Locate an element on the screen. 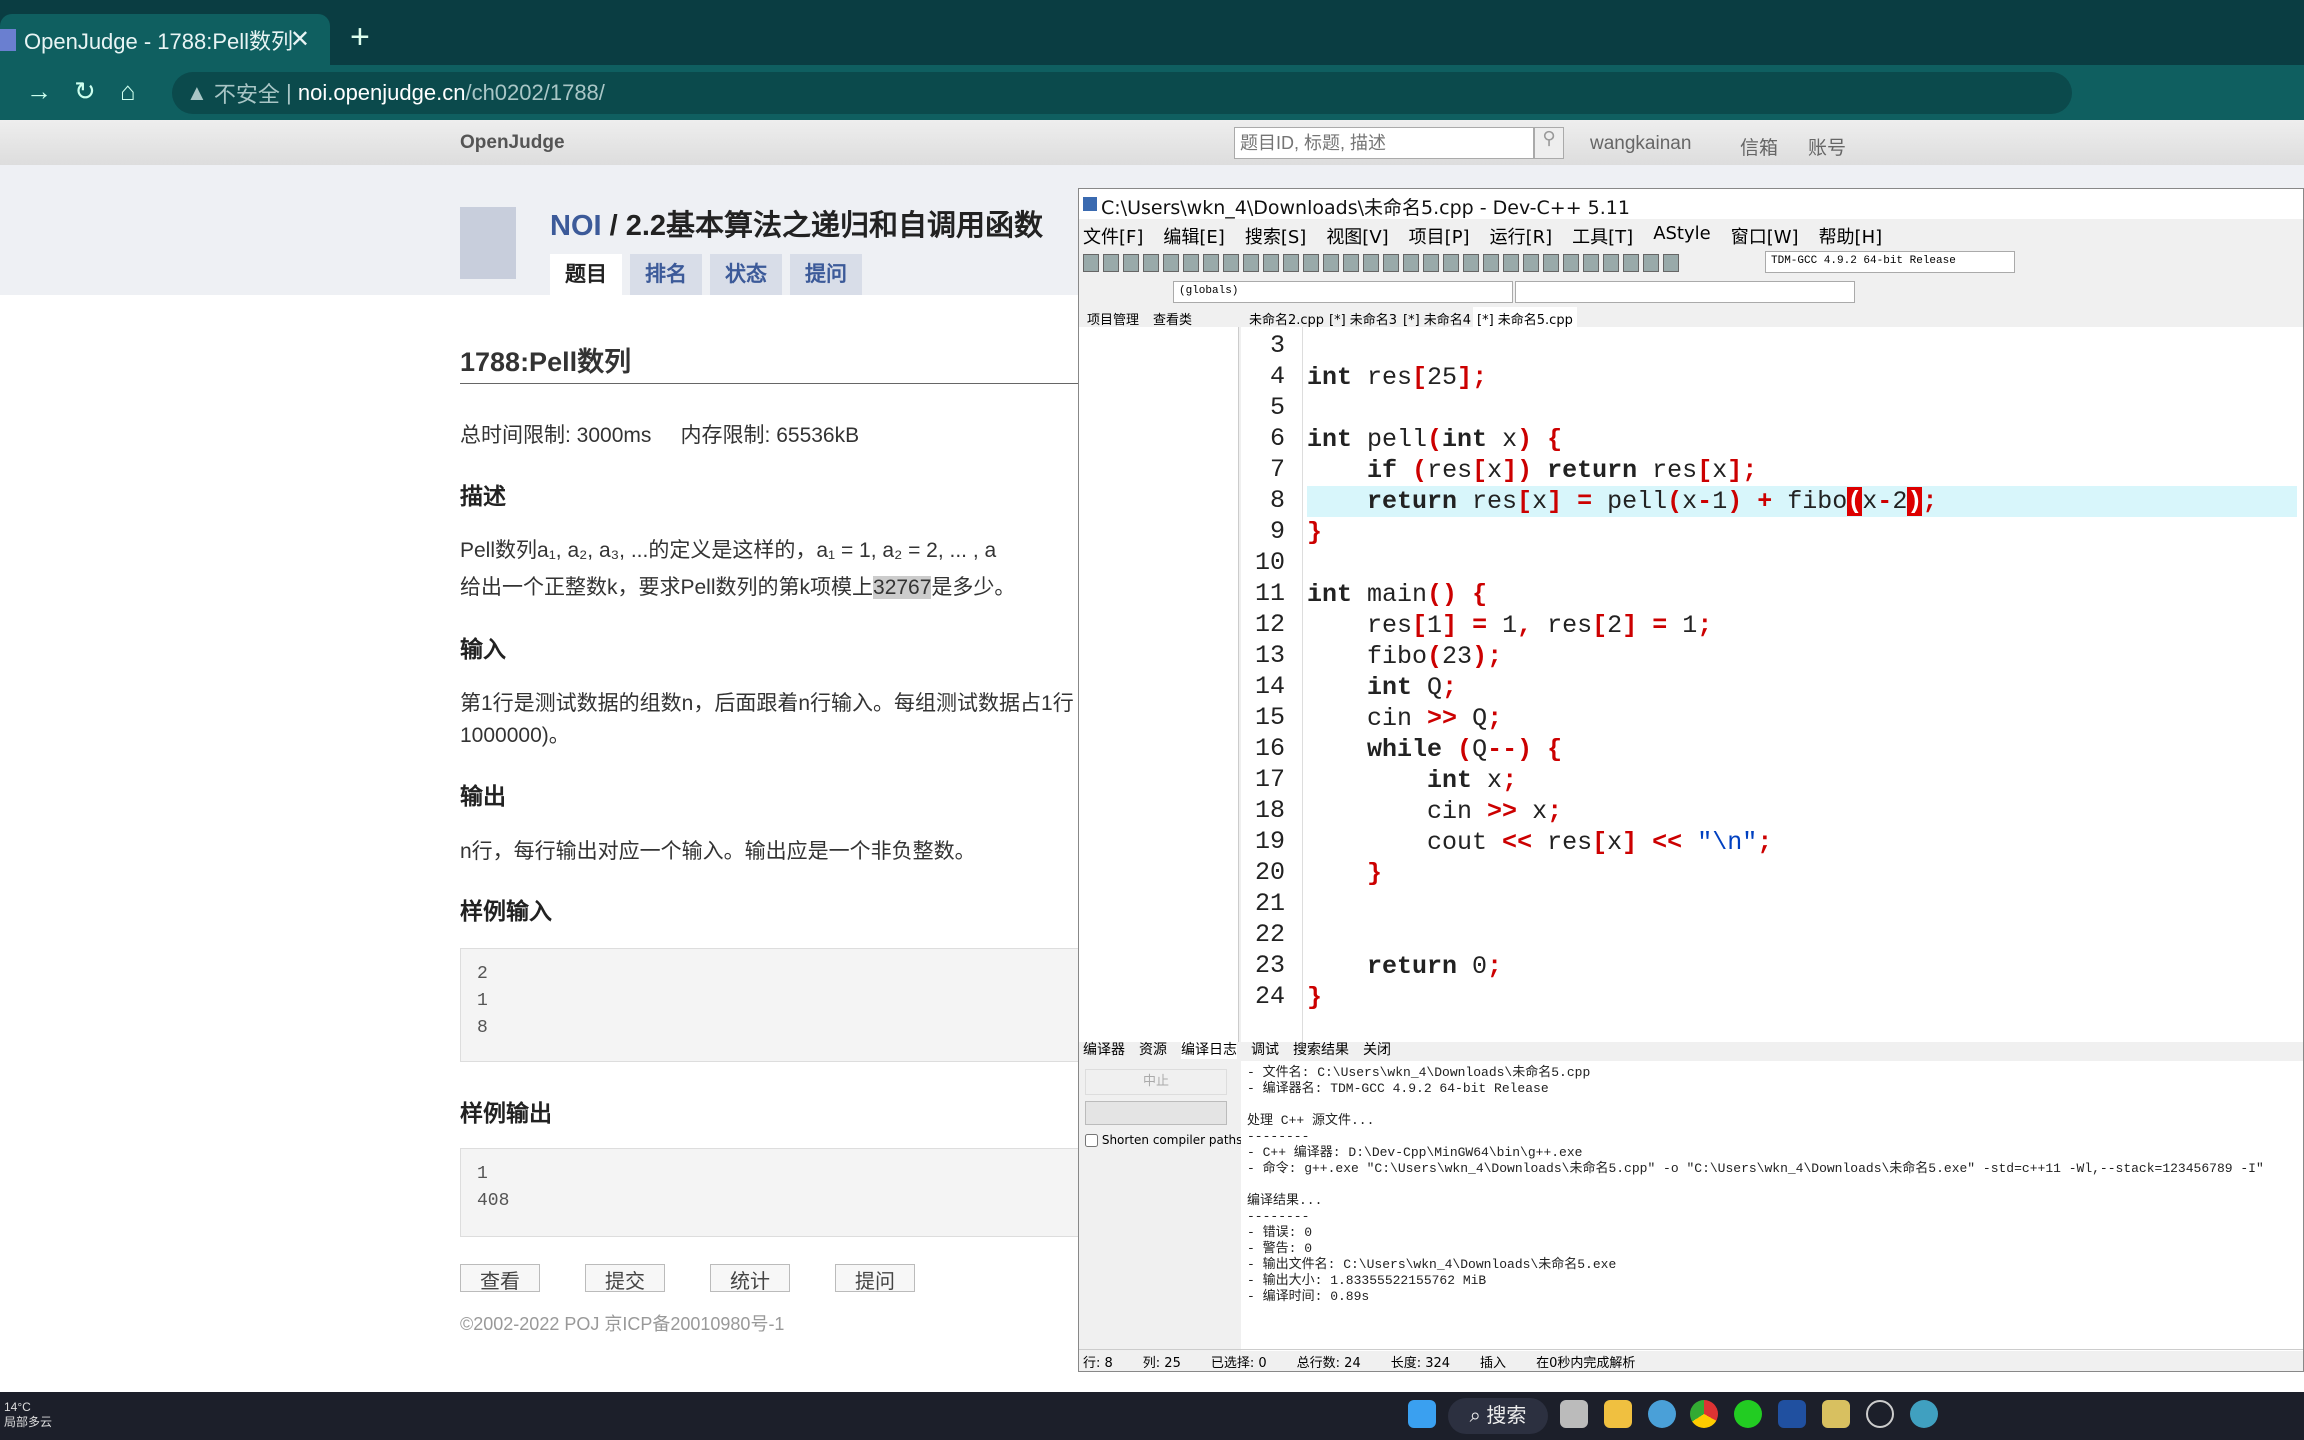  forward-icon: → is located at coordinates (41, 91).